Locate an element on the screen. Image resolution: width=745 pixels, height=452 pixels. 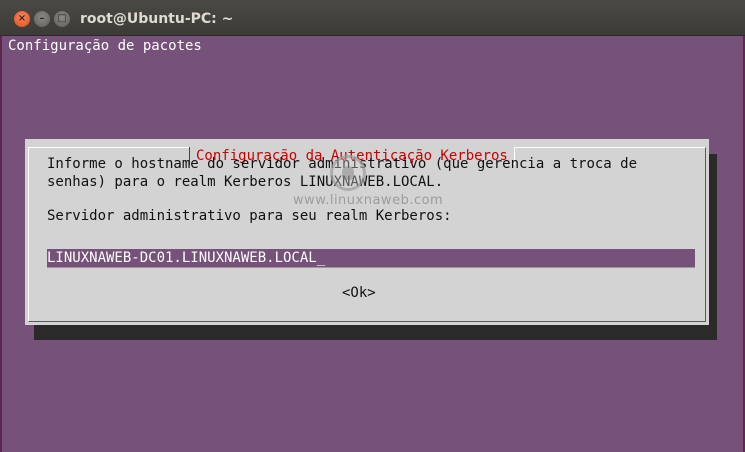
maximize-button: □ is located at coordinates (62, 19).